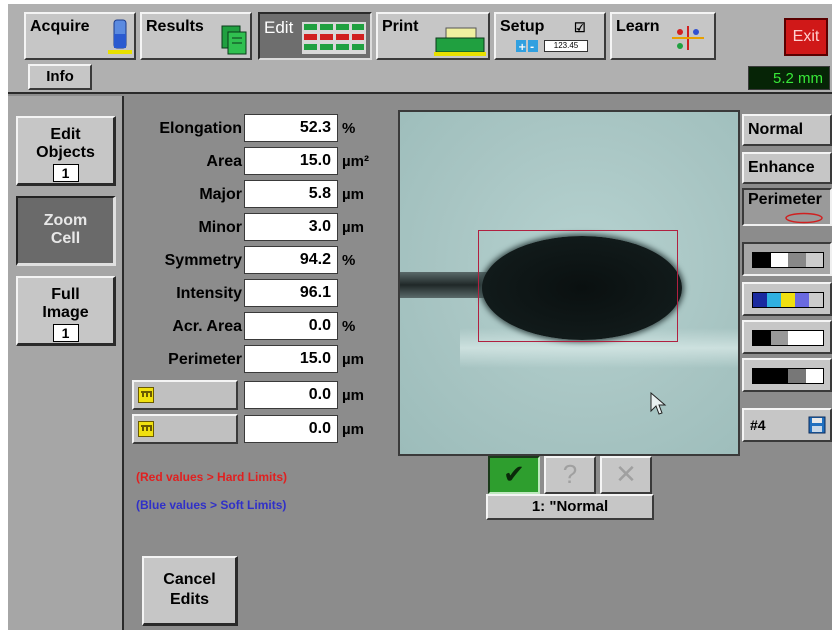 The image size is (832, 630). I want to click on edit-objects-label: Edit Objects, so click(65, 143).